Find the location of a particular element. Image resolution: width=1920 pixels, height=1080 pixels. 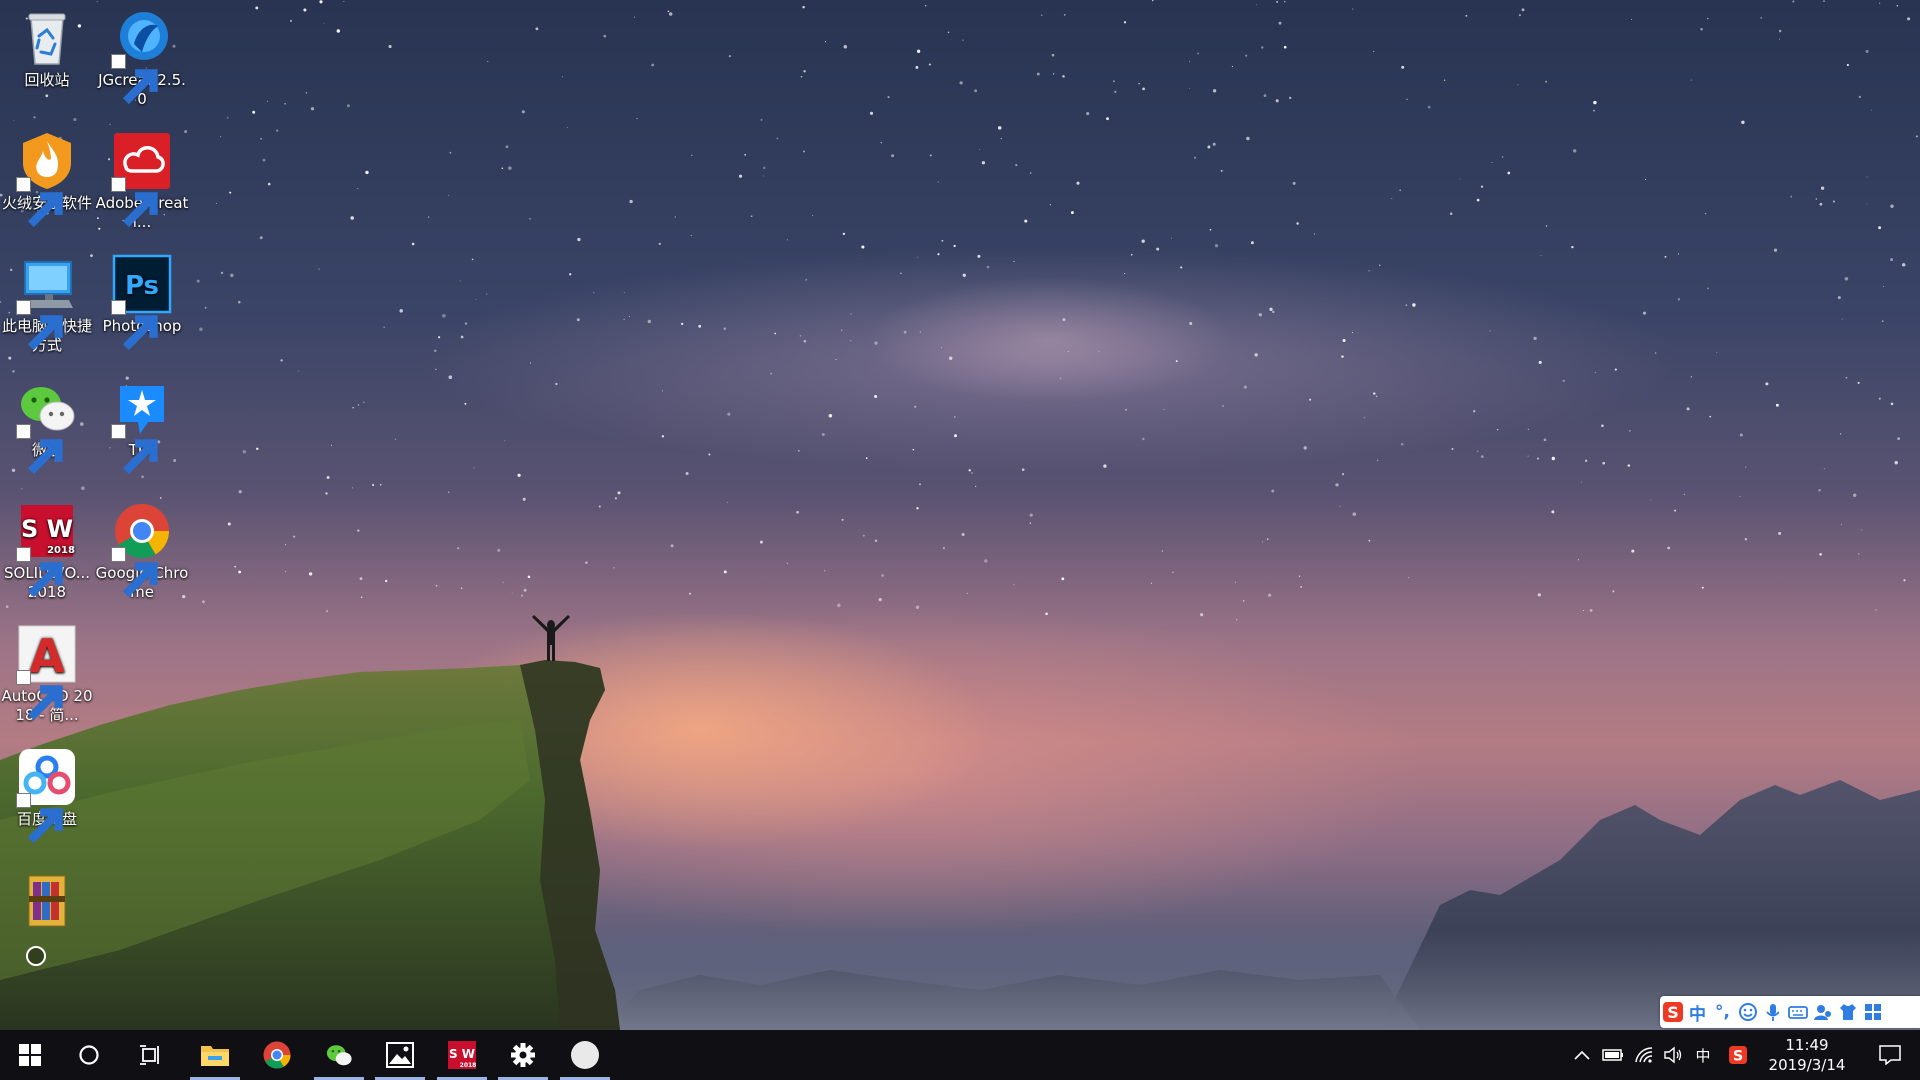

sogou-ime-toolbar: S 中 °, is located at coordinates (1790, 1012).